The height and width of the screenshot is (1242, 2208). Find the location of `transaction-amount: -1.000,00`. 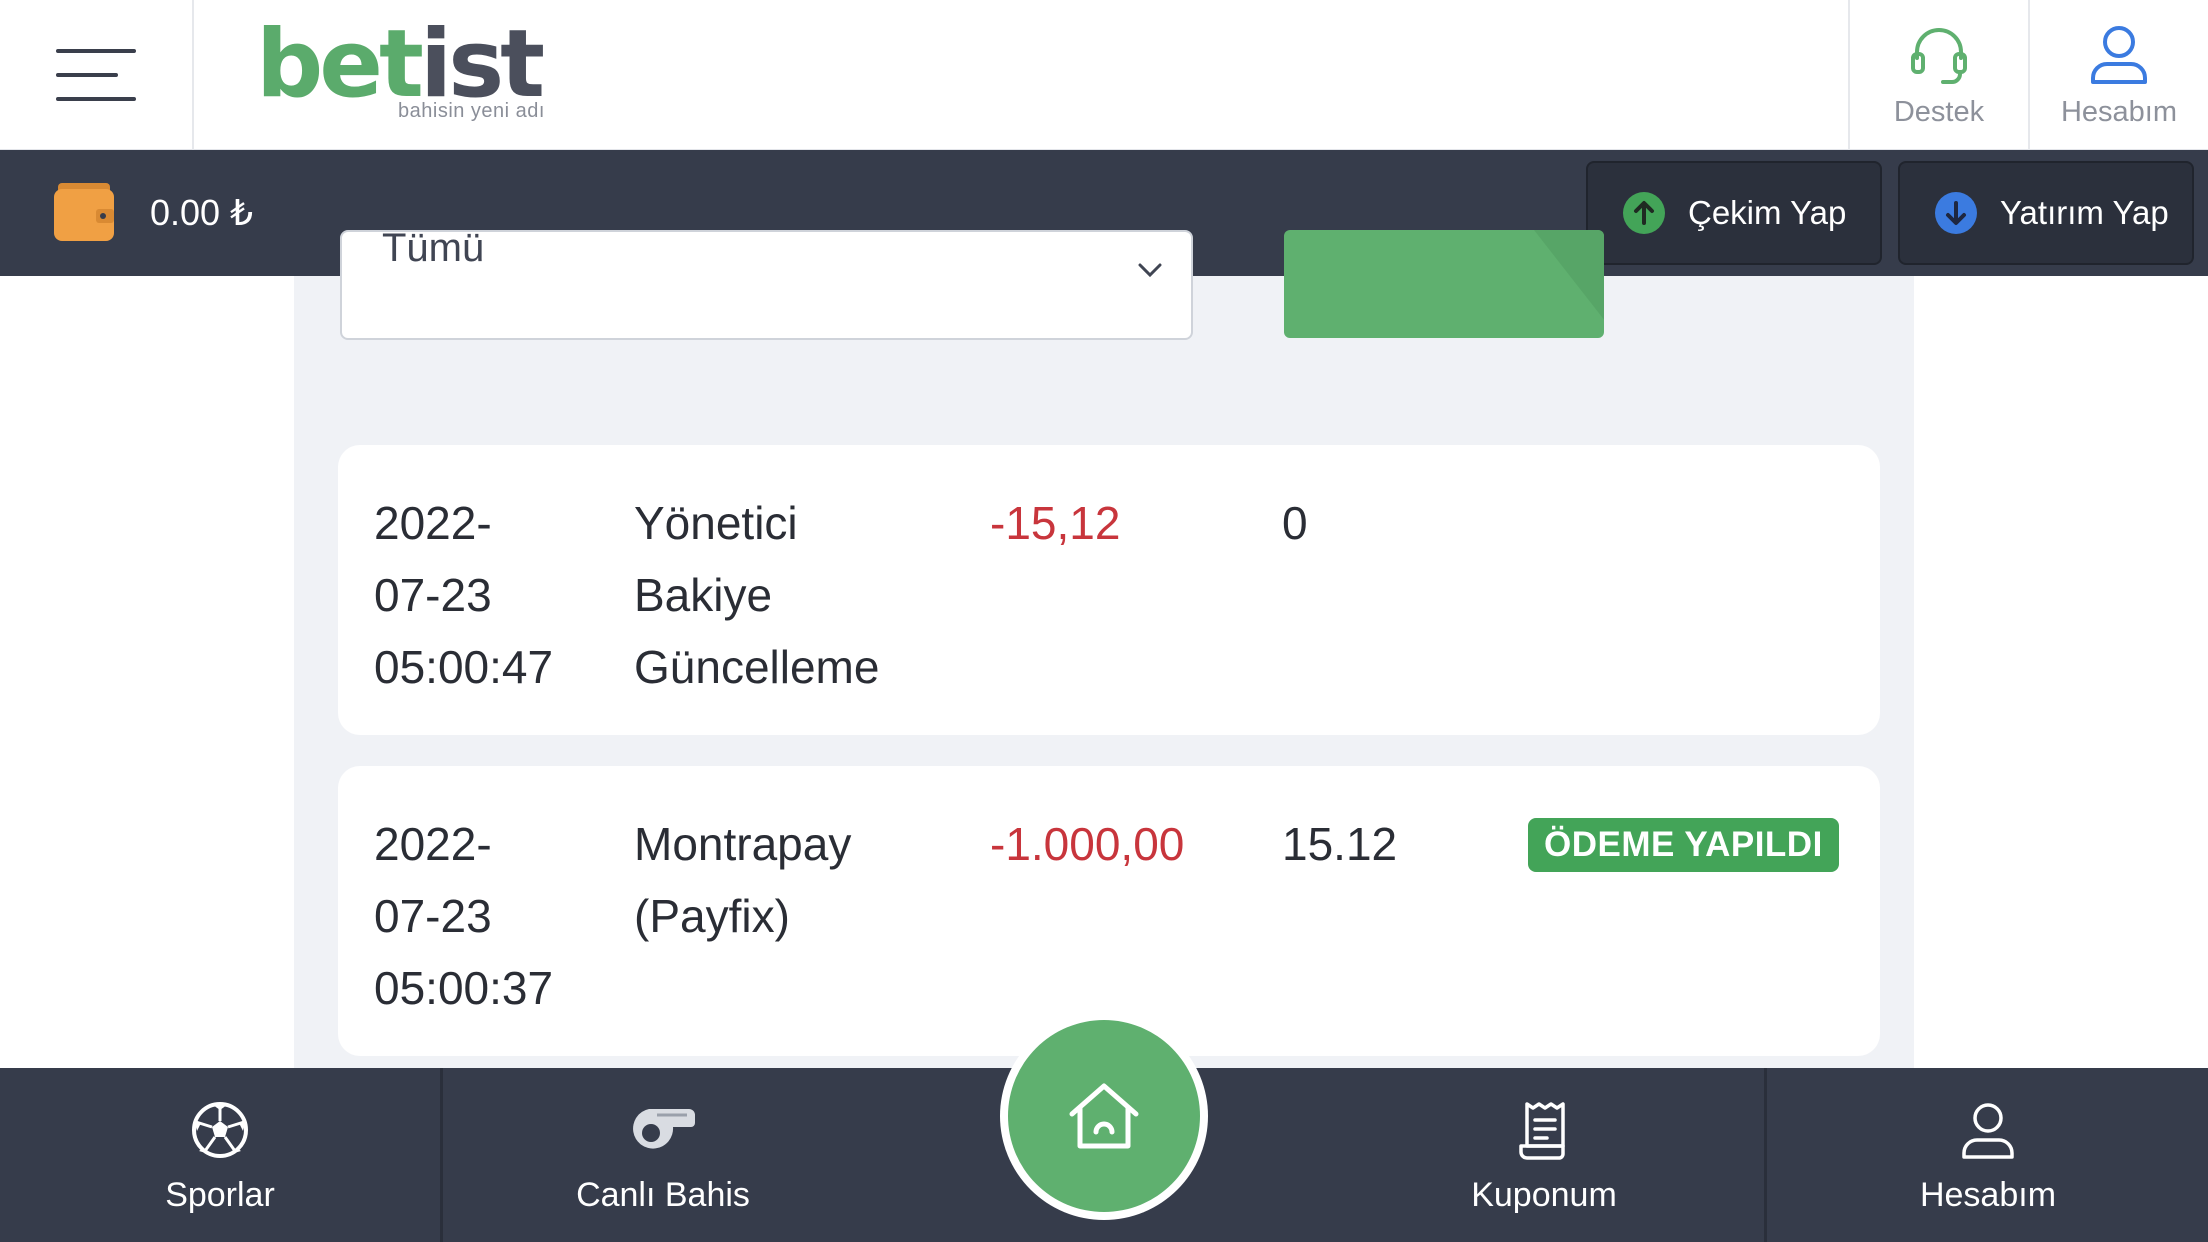

transaction-amount: -1.000,00 is located at coordinates (1087, 844).